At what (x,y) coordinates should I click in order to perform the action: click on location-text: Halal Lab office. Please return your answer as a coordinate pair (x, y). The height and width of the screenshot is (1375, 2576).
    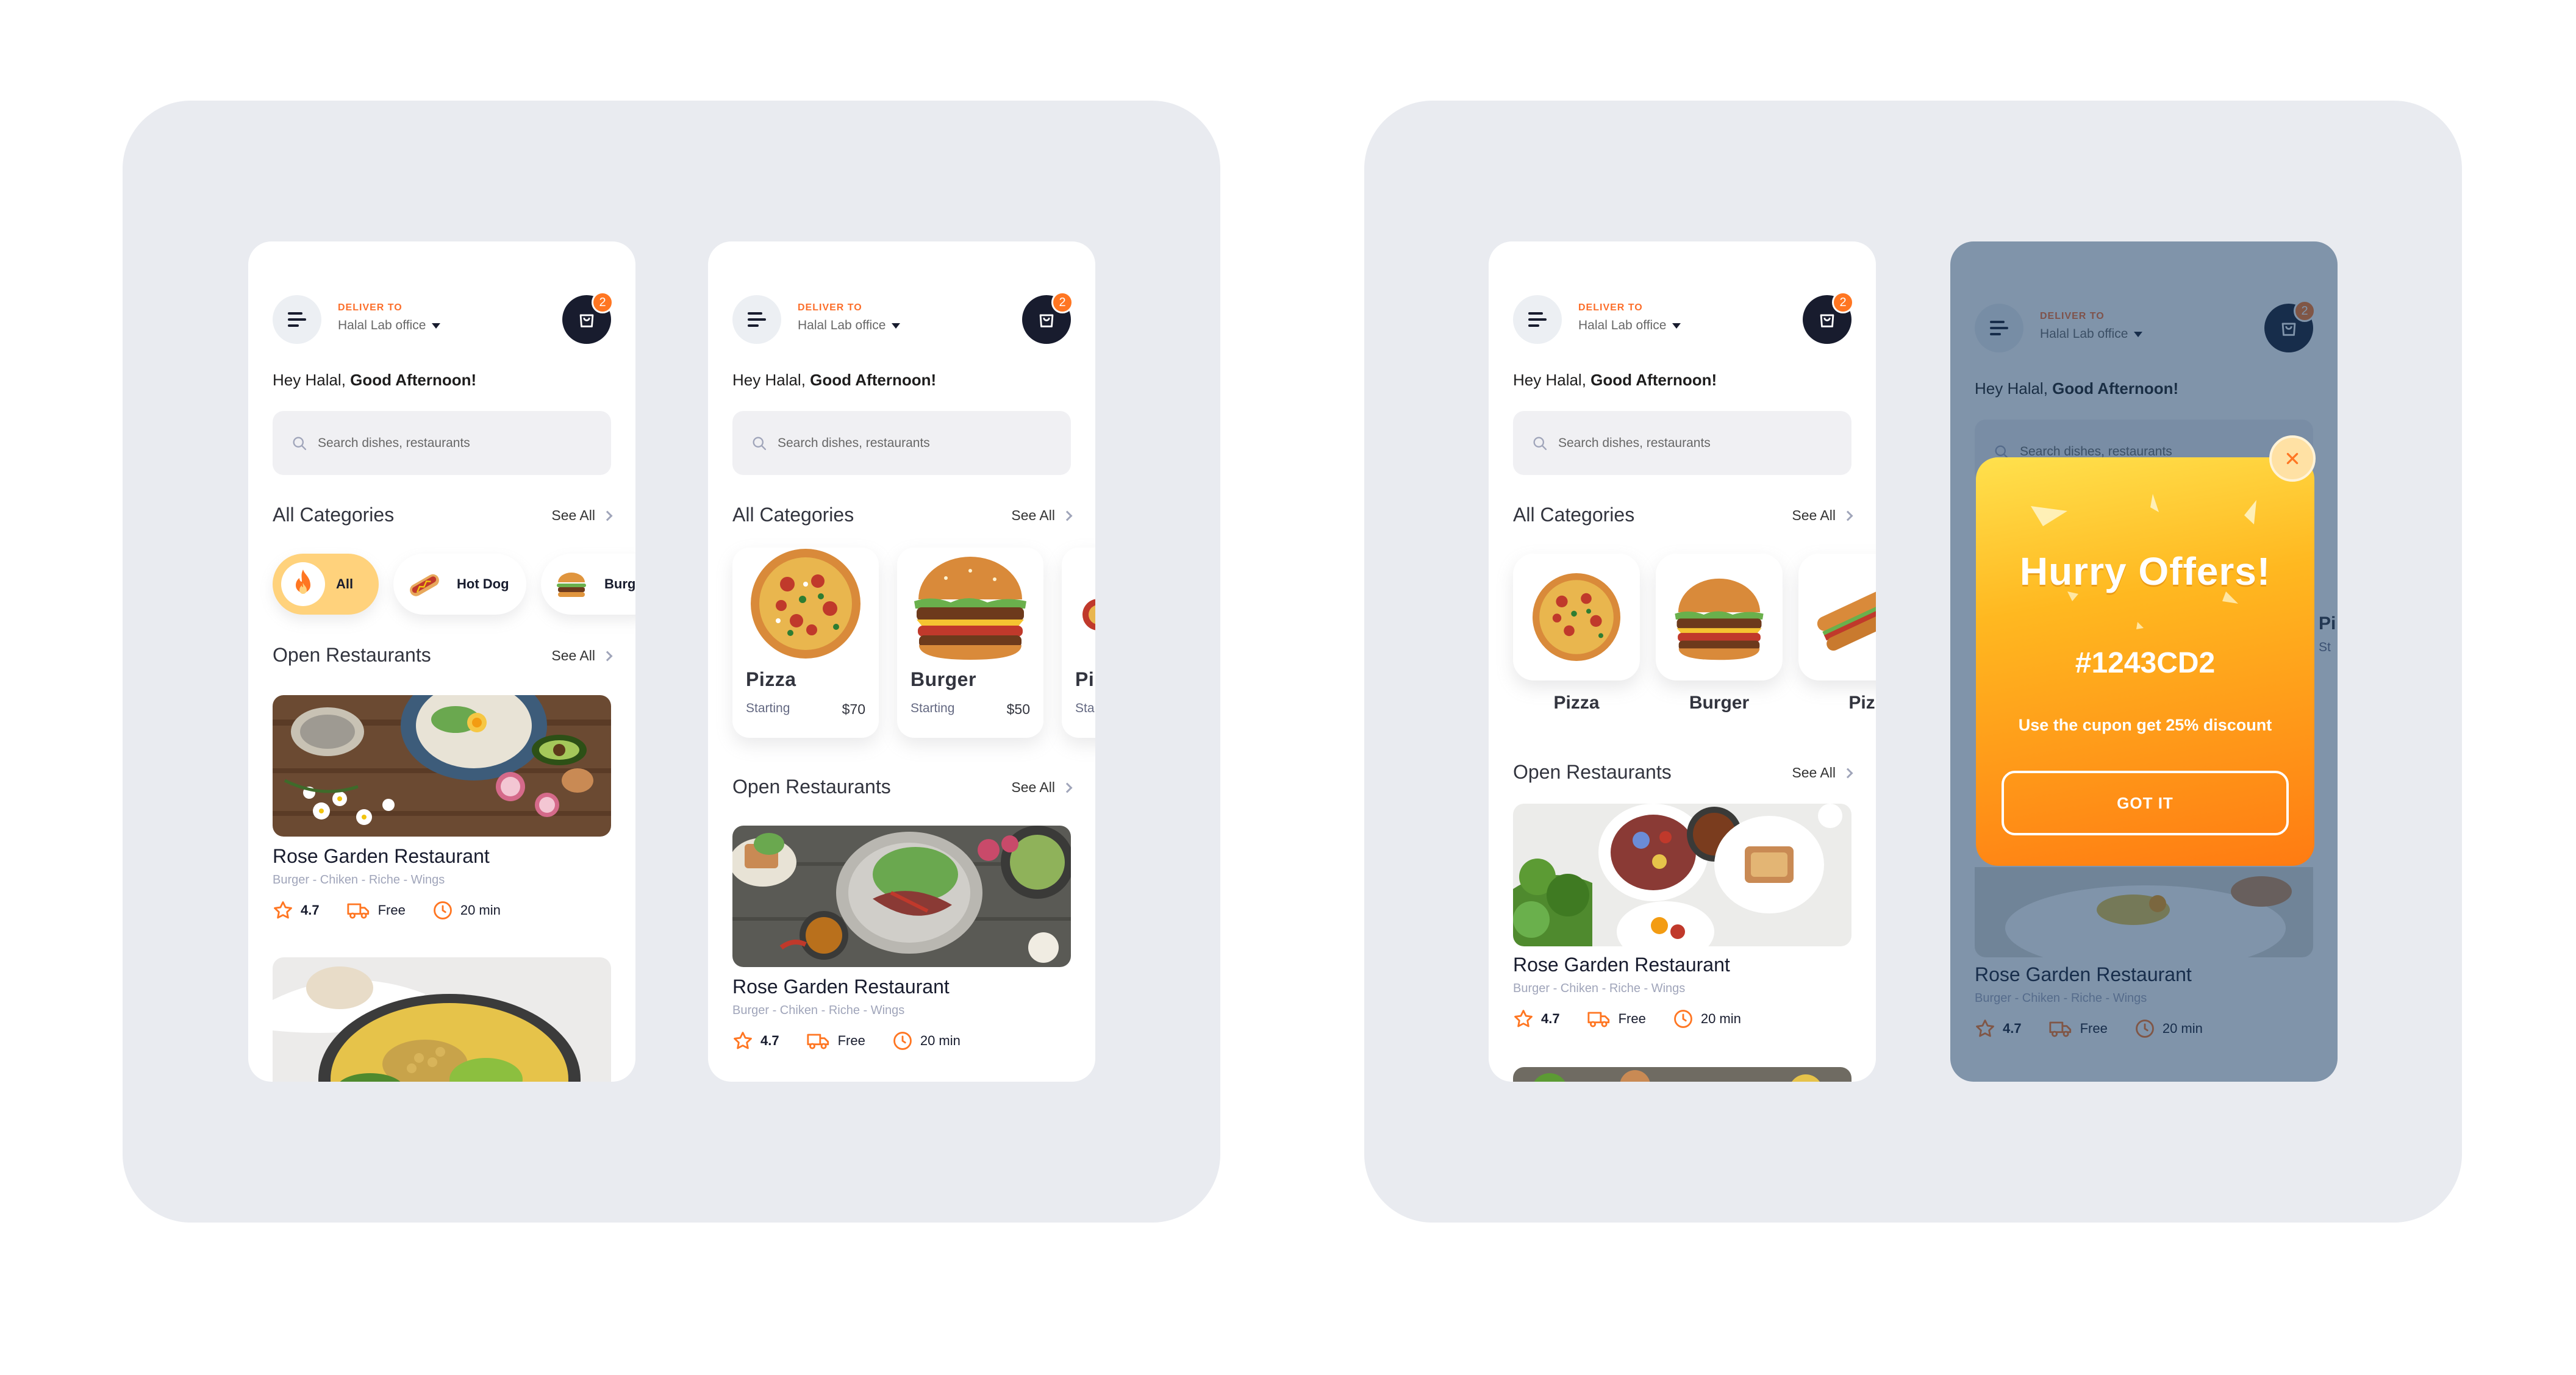
    Looking at the image, I should click on (842, 325).